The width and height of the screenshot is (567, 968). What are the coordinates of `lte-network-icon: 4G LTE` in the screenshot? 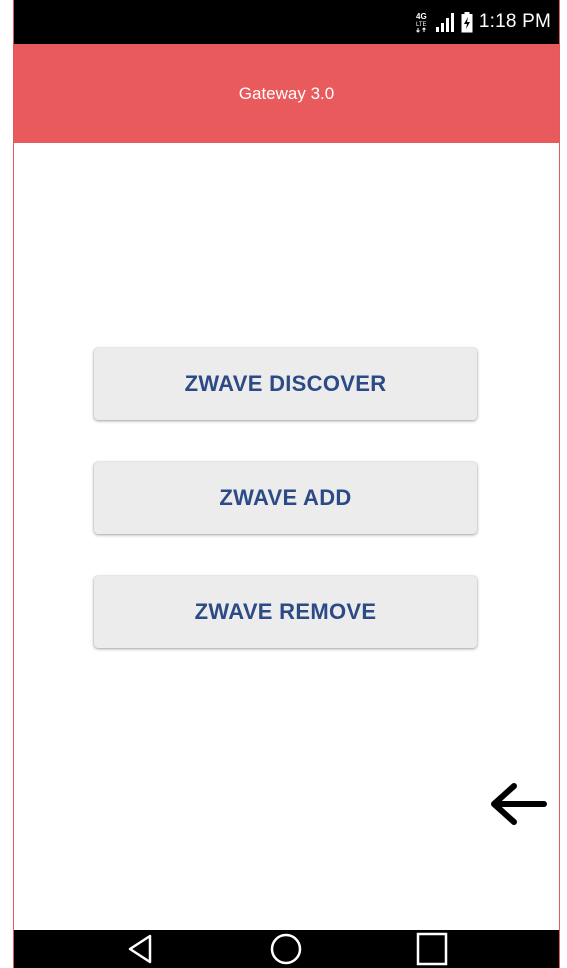 It's located at (421, 22).